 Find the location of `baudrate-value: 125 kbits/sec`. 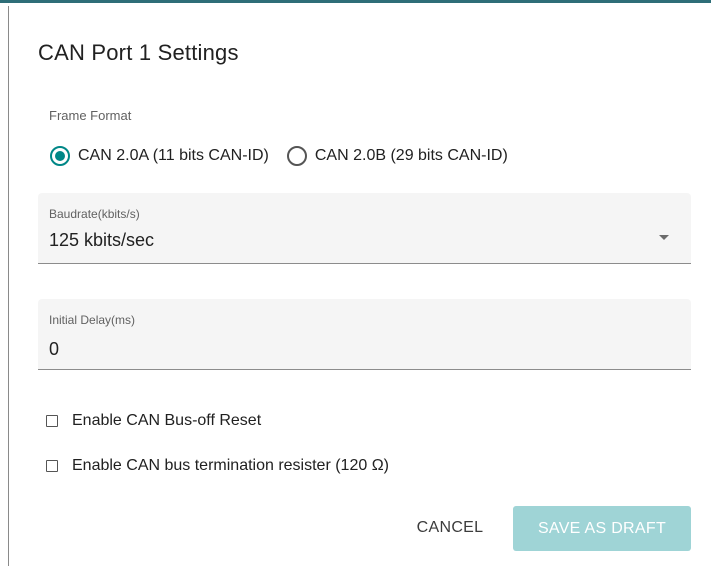

baudrate-value: 125 kbits/sec is located at coordinates (102, 240).